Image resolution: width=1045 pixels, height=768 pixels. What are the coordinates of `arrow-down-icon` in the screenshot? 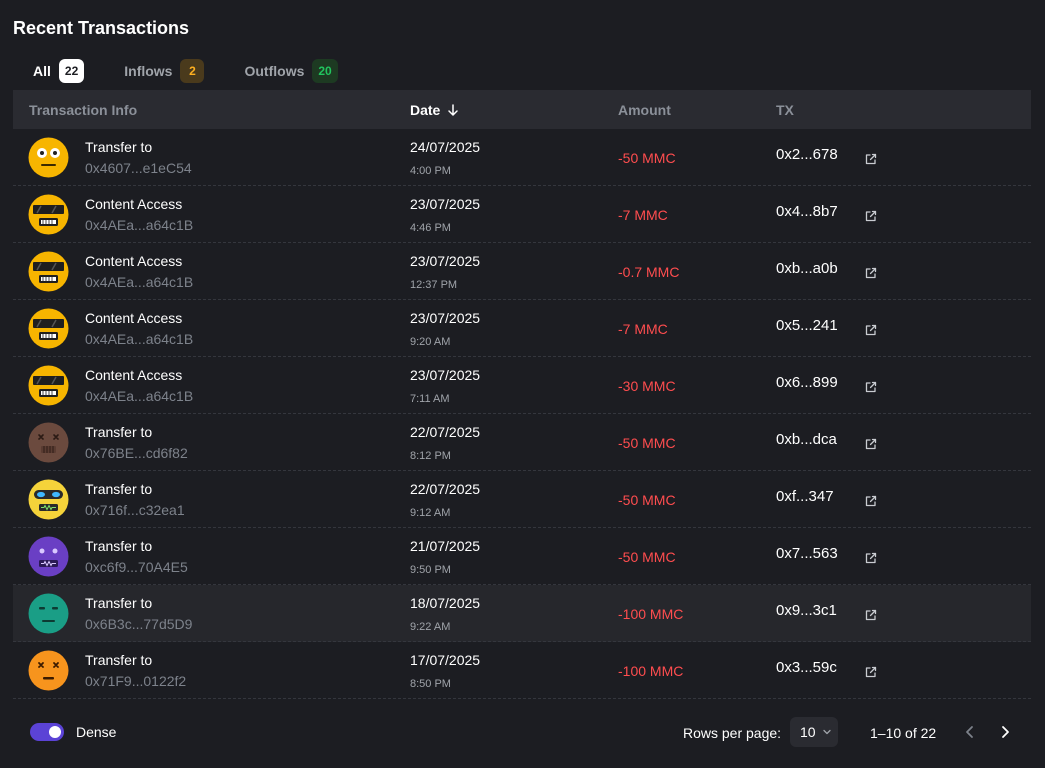 It's located at (453, 109).